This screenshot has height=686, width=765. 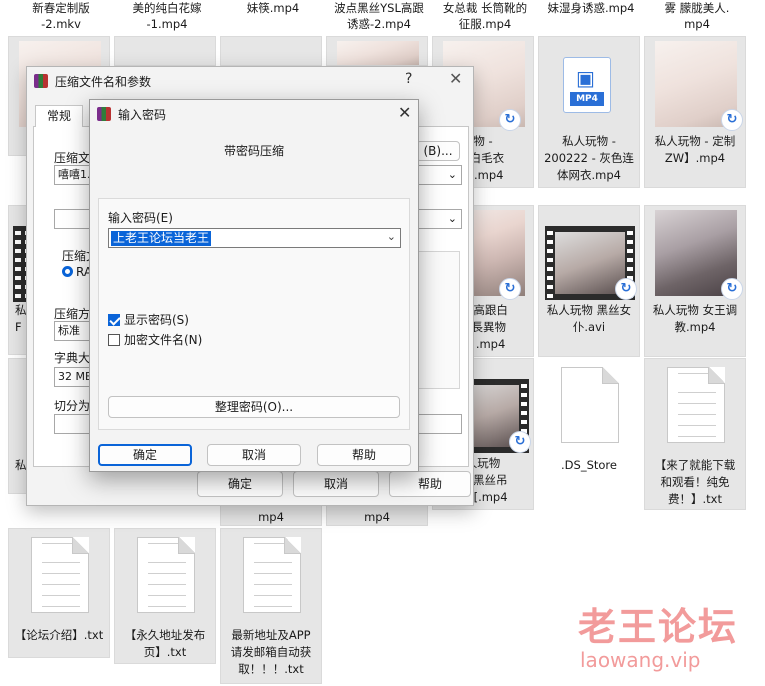 I want to click on file-caption-top-7: 雾 朦胧美人. mp4, so click(x=697, y=16).